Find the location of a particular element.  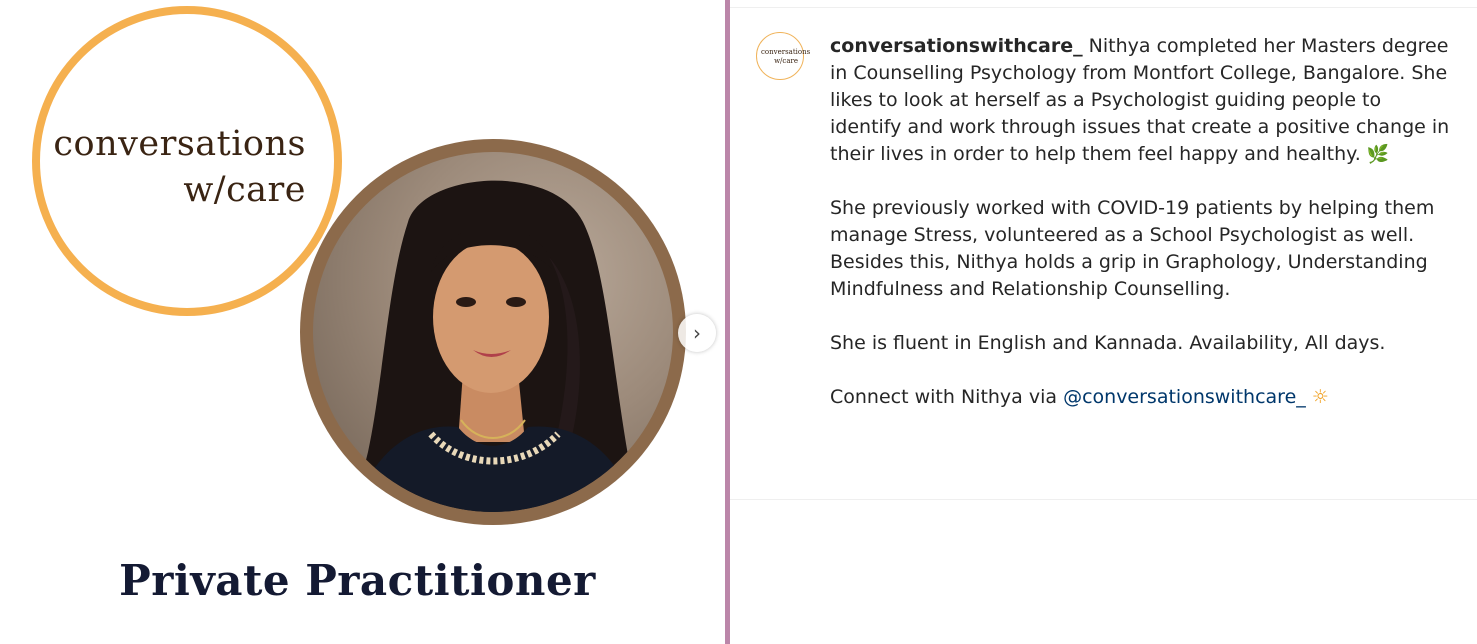

profile-avatar: conversations w/care is located at coordinates (783, 56).